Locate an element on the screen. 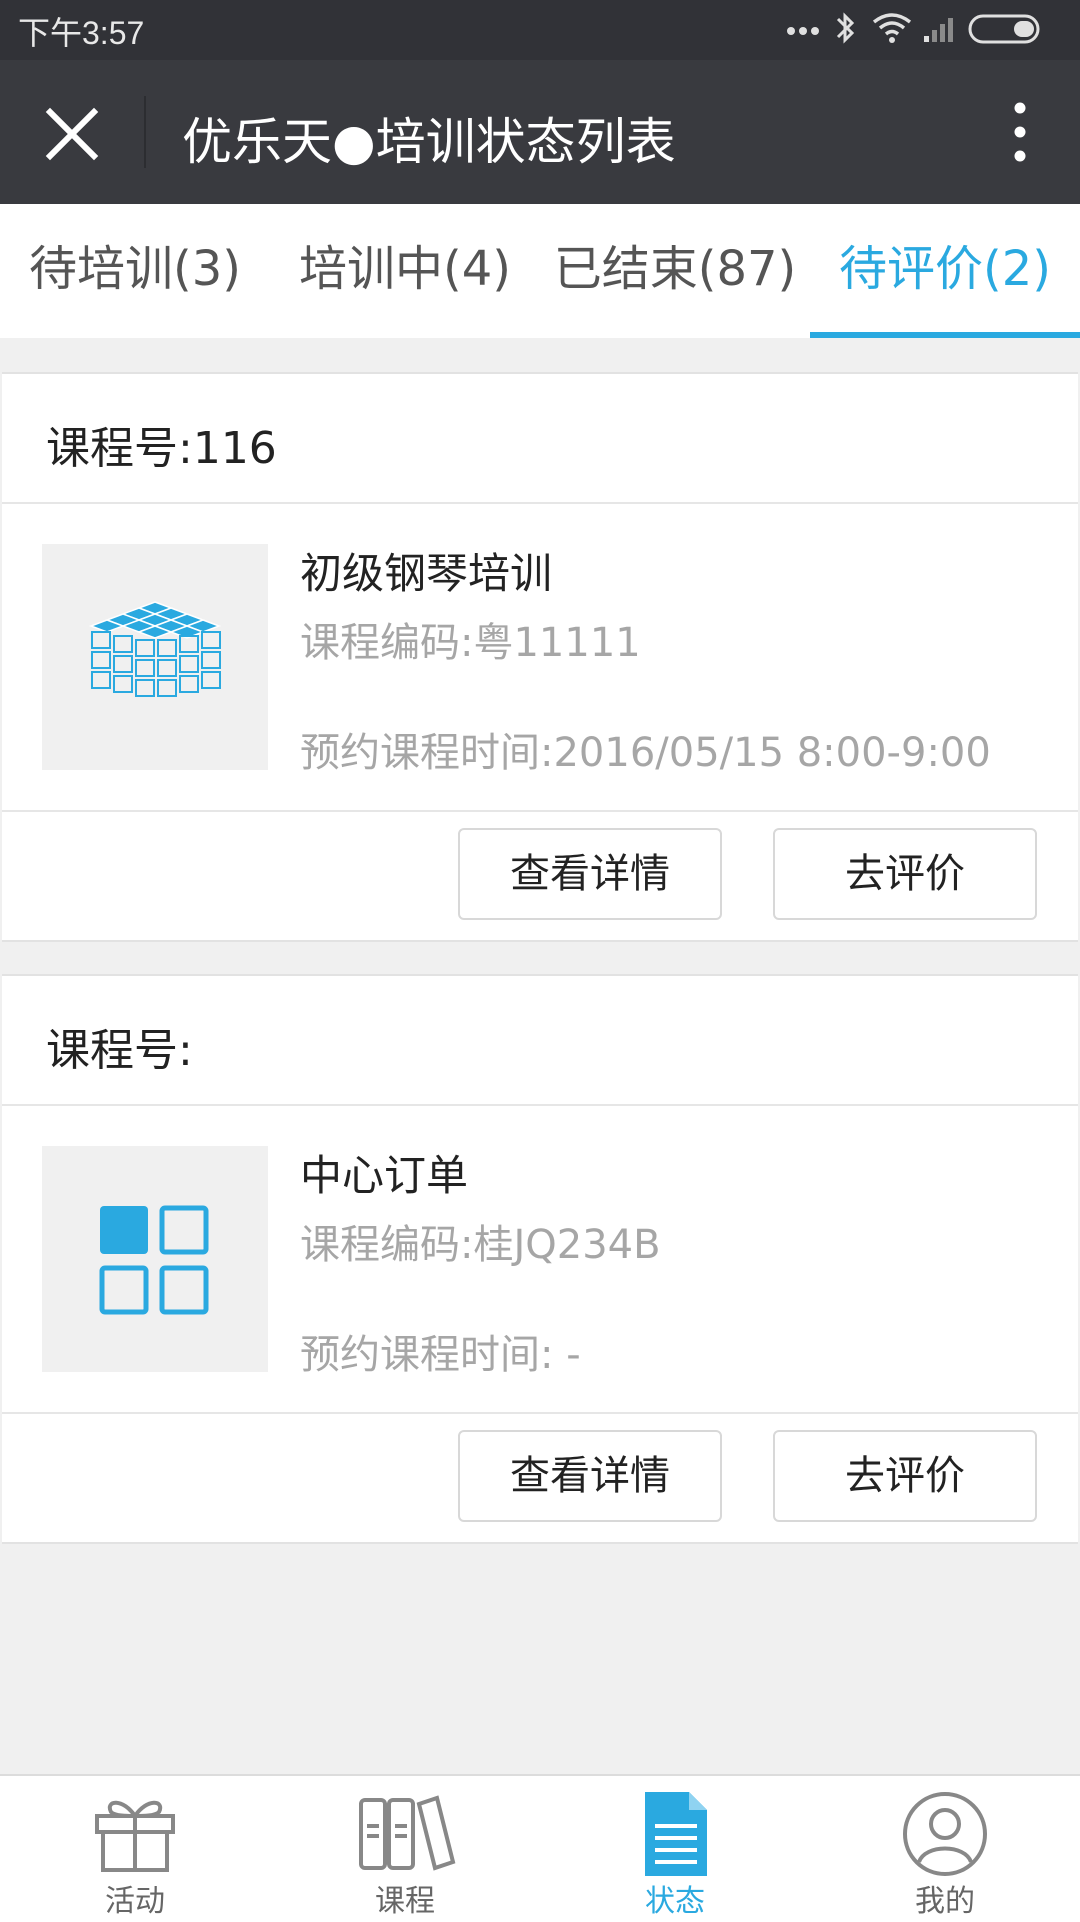 The width and height of the screenshot is (1080, 1922). nav-item-profile: 我的 is located at coordinates (945, 1849).